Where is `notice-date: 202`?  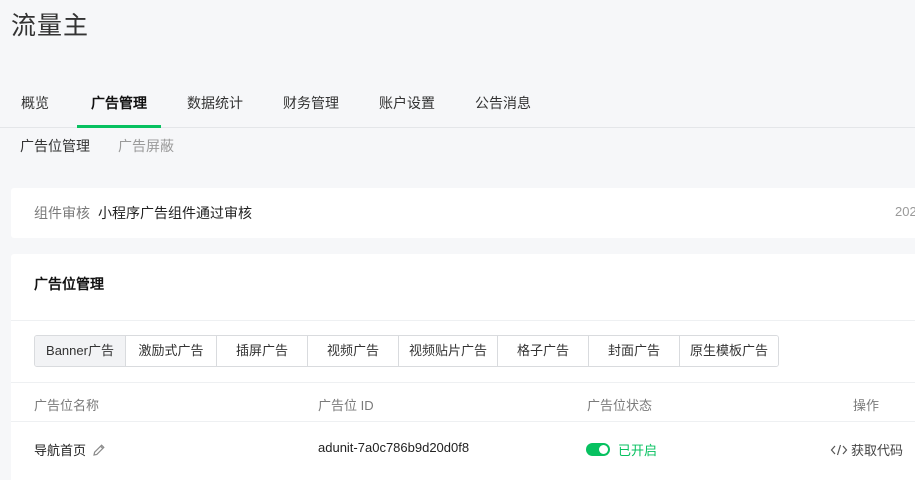 notice-date: 202 is located at coordinates (905, 211).